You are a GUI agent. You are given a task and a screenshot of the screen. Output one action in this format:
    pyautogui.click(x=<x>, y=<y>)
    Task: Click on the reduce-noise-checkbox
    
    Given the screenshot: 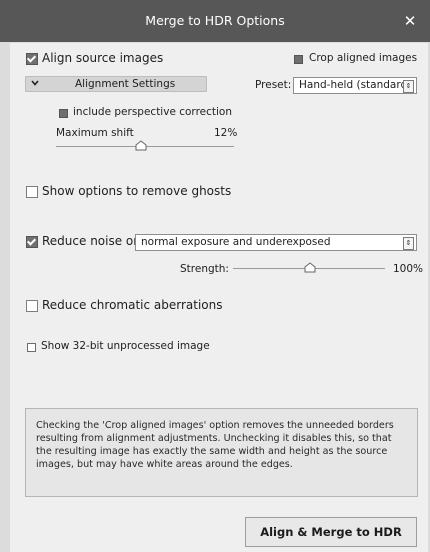 What is the action you would take?
    pyautogui.click(x=32, y=242)
    